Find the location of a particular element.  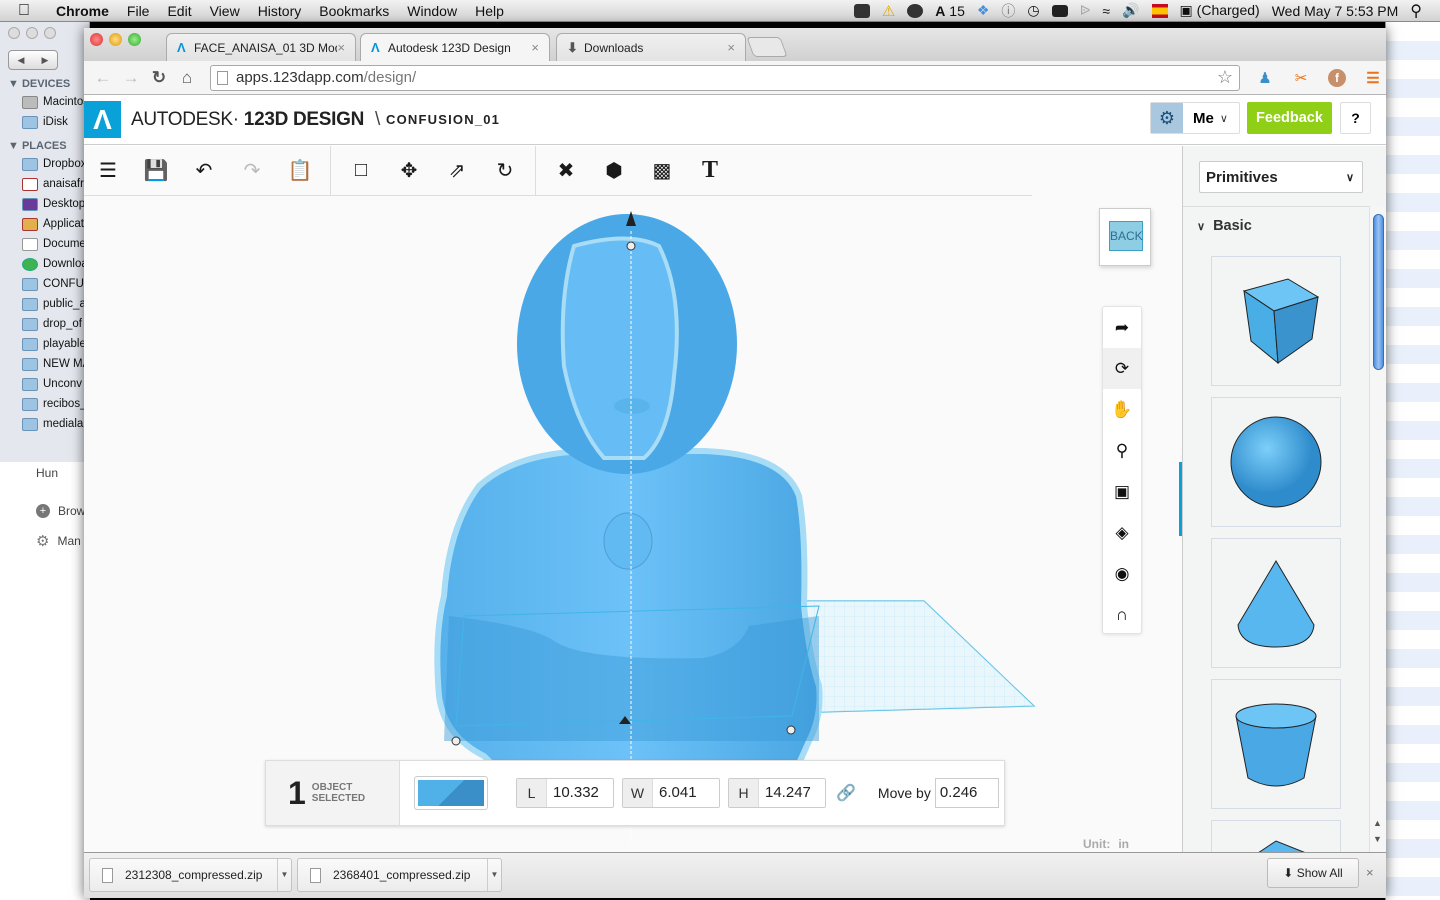

extension-user-icon: ♟ is located at coordinates (1265, 78).